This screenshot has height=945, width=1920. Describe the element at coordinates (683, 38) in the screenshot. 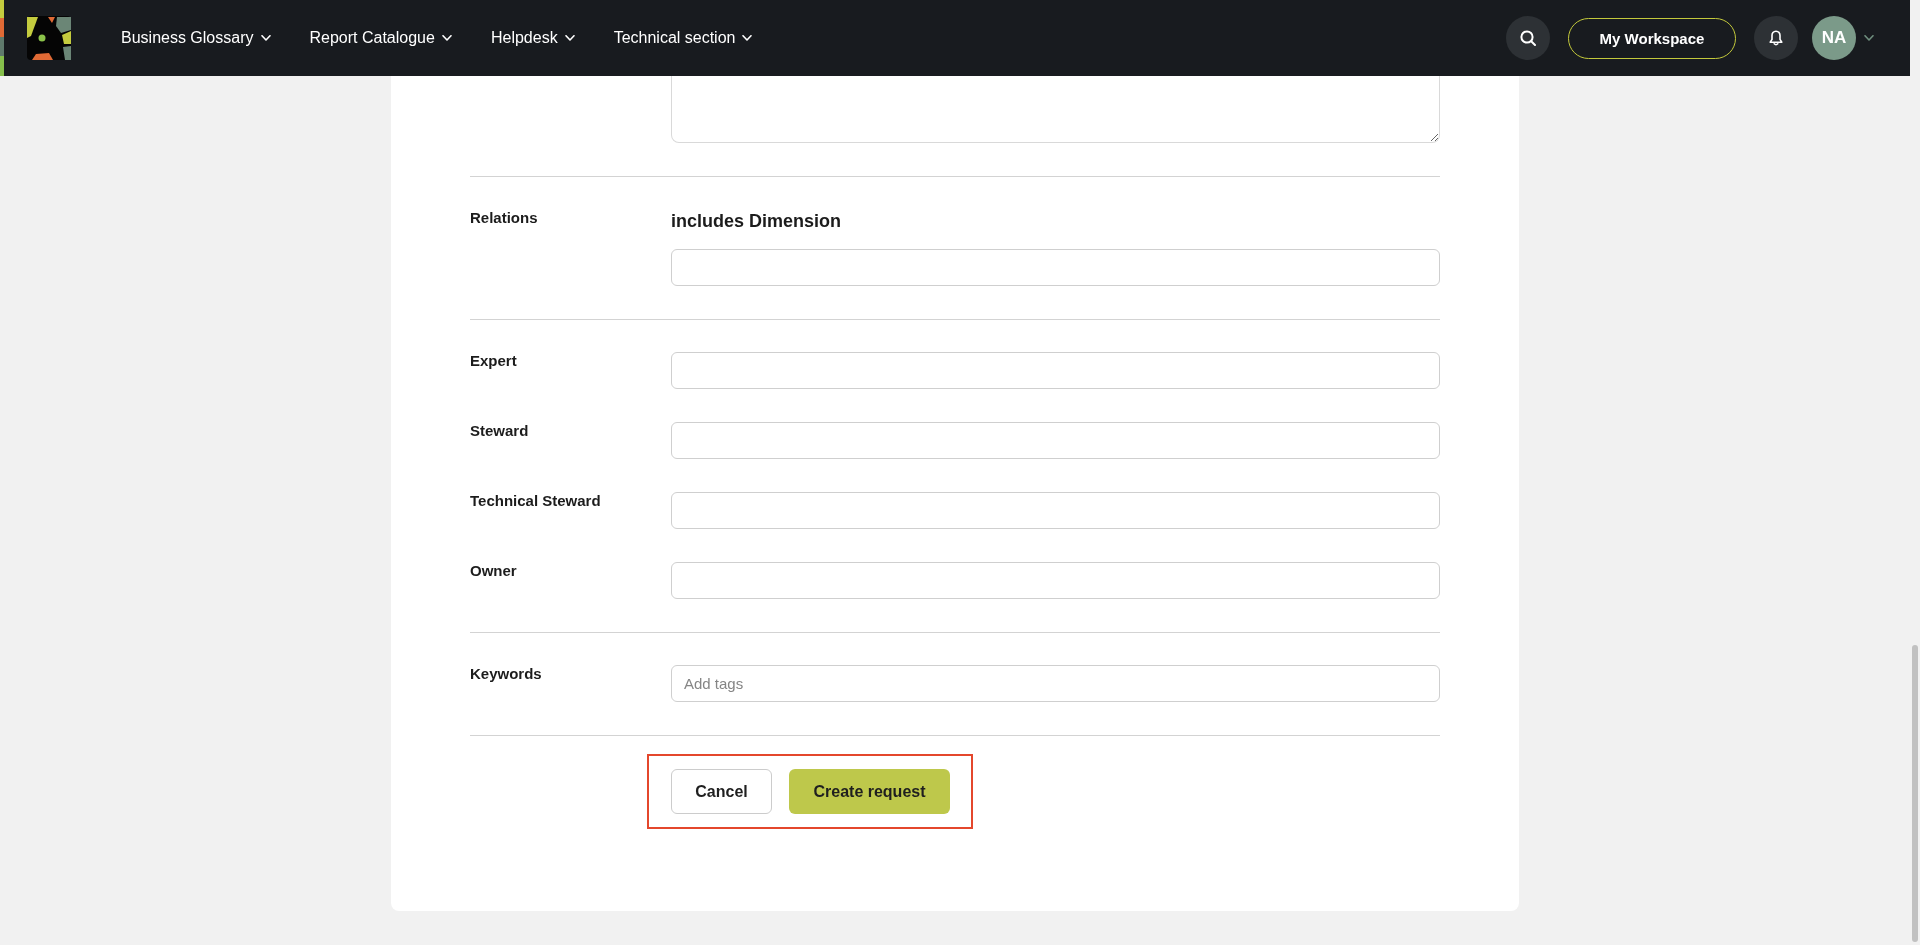

I see `nav-menu: Technical section` at that location.